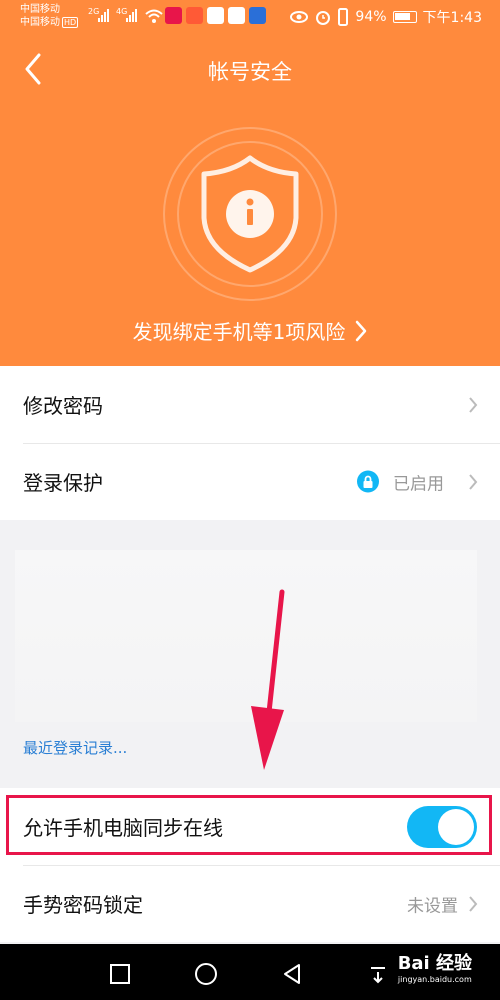 Image resolution: width=500 pixels, height=1000 pixels. What do you see at coordinates (103, 15) in the screenshot?
I see `signal-icon` at bounding box center [103, 15].